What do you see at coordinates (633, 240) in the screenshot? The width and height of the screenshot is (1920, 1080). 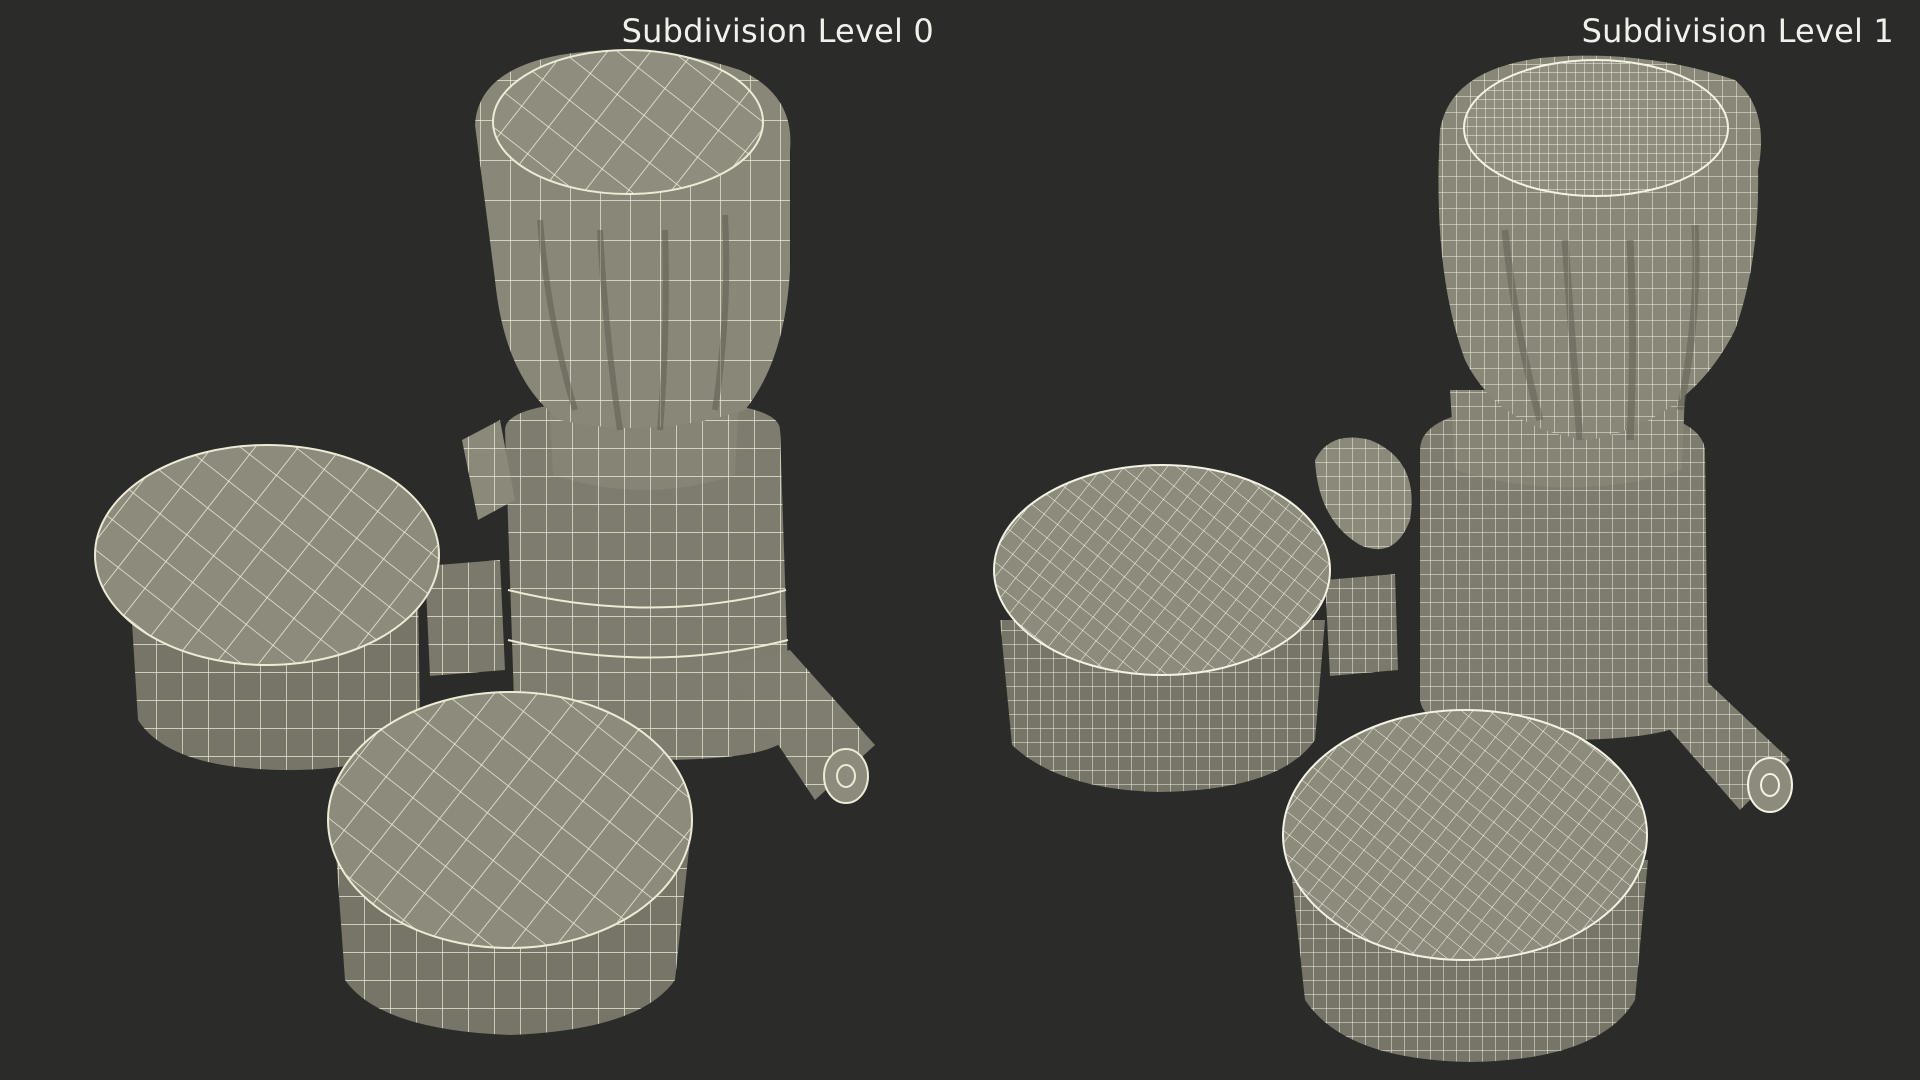 I see `adjust-knob` at bounding box center [633, 240].